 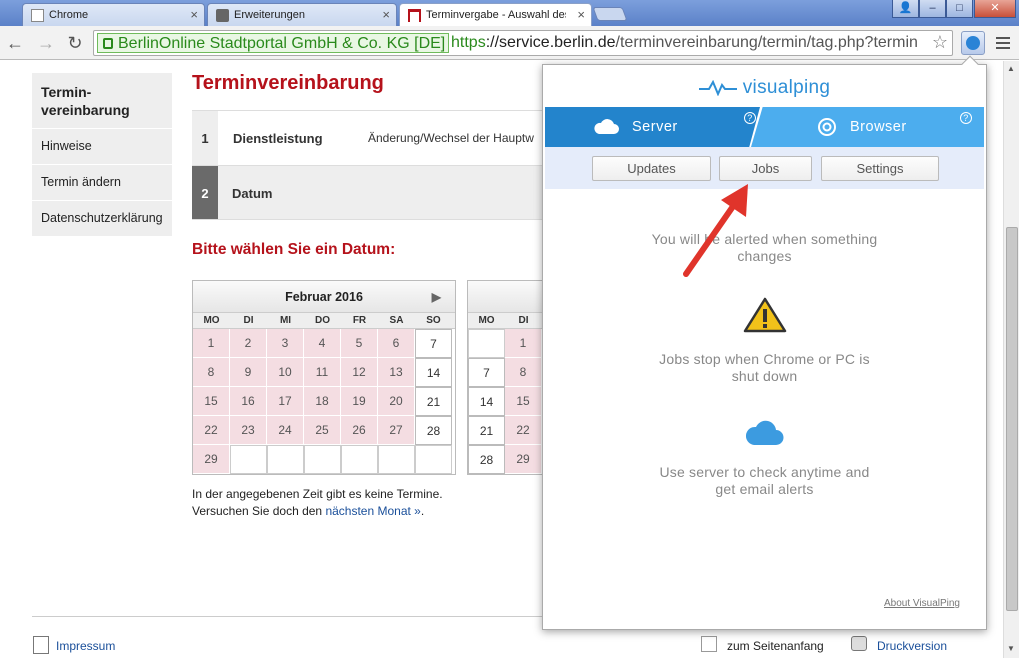 I want to click on tab-terminvergabe: Terminvergabe - Auswahl des ×, so click(x=495, y=15).